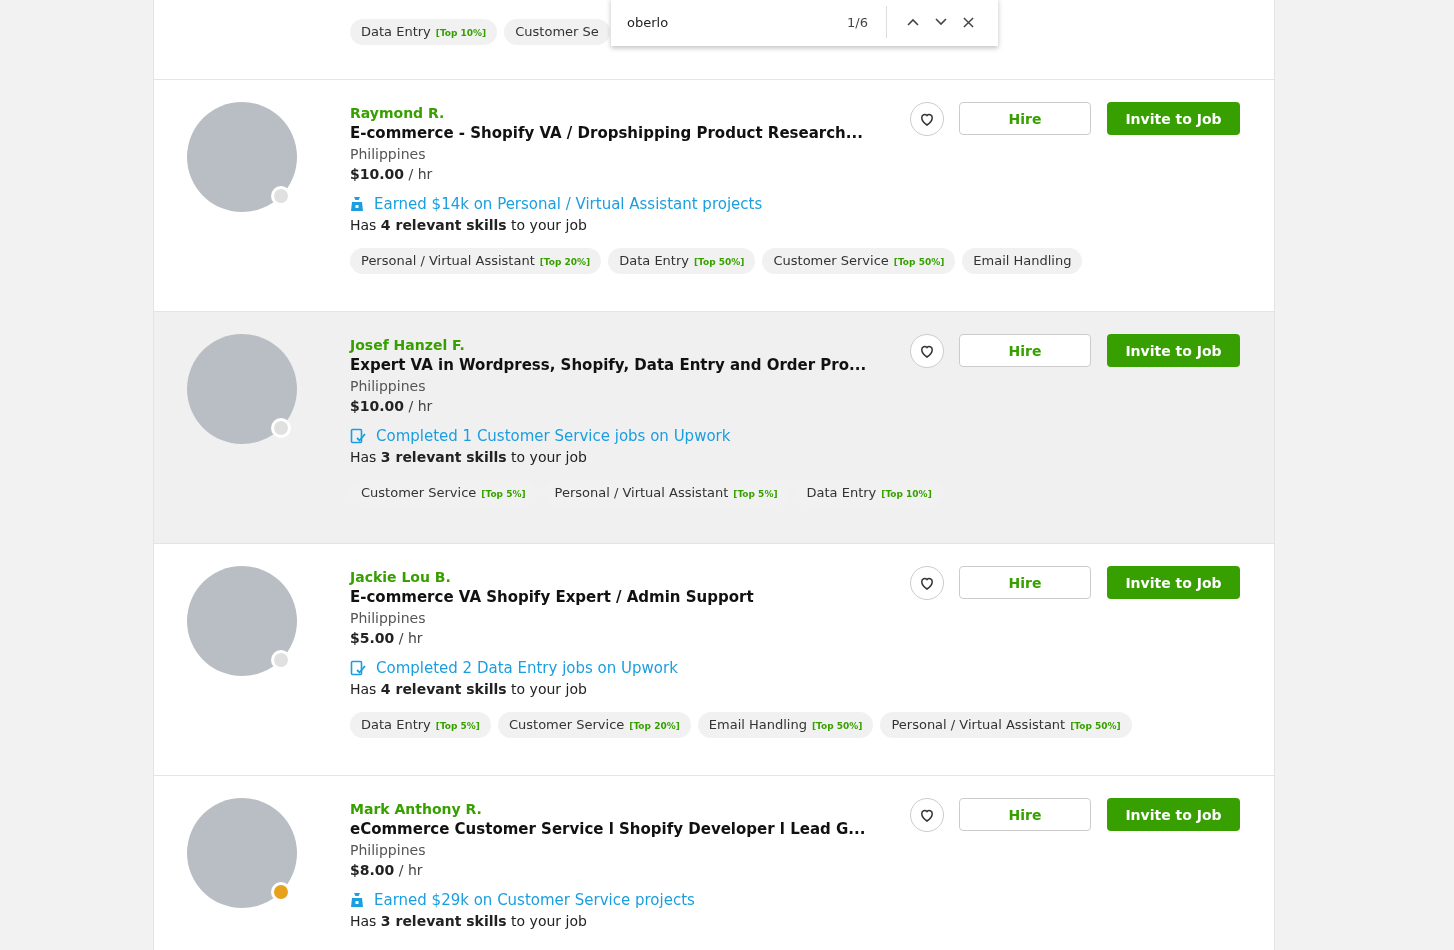 The height and width of the screenshot is (950, 1454). What do you see at coordinates (424, 32) in the screenshot?
I see `skill-tag: Data Entry [Top 10%]` at bounding box center [424, 32].